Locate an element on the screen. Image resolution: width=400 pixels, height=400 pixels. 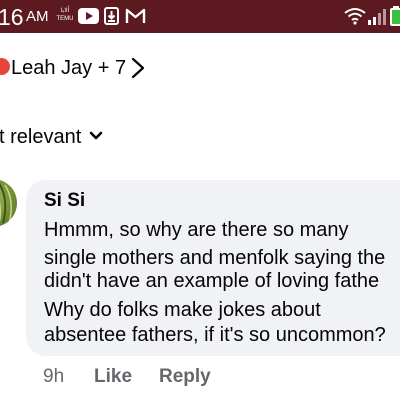
temu-icon: ﺃﻻﺑﺎ TEMU is located at coordinates (65, 15).